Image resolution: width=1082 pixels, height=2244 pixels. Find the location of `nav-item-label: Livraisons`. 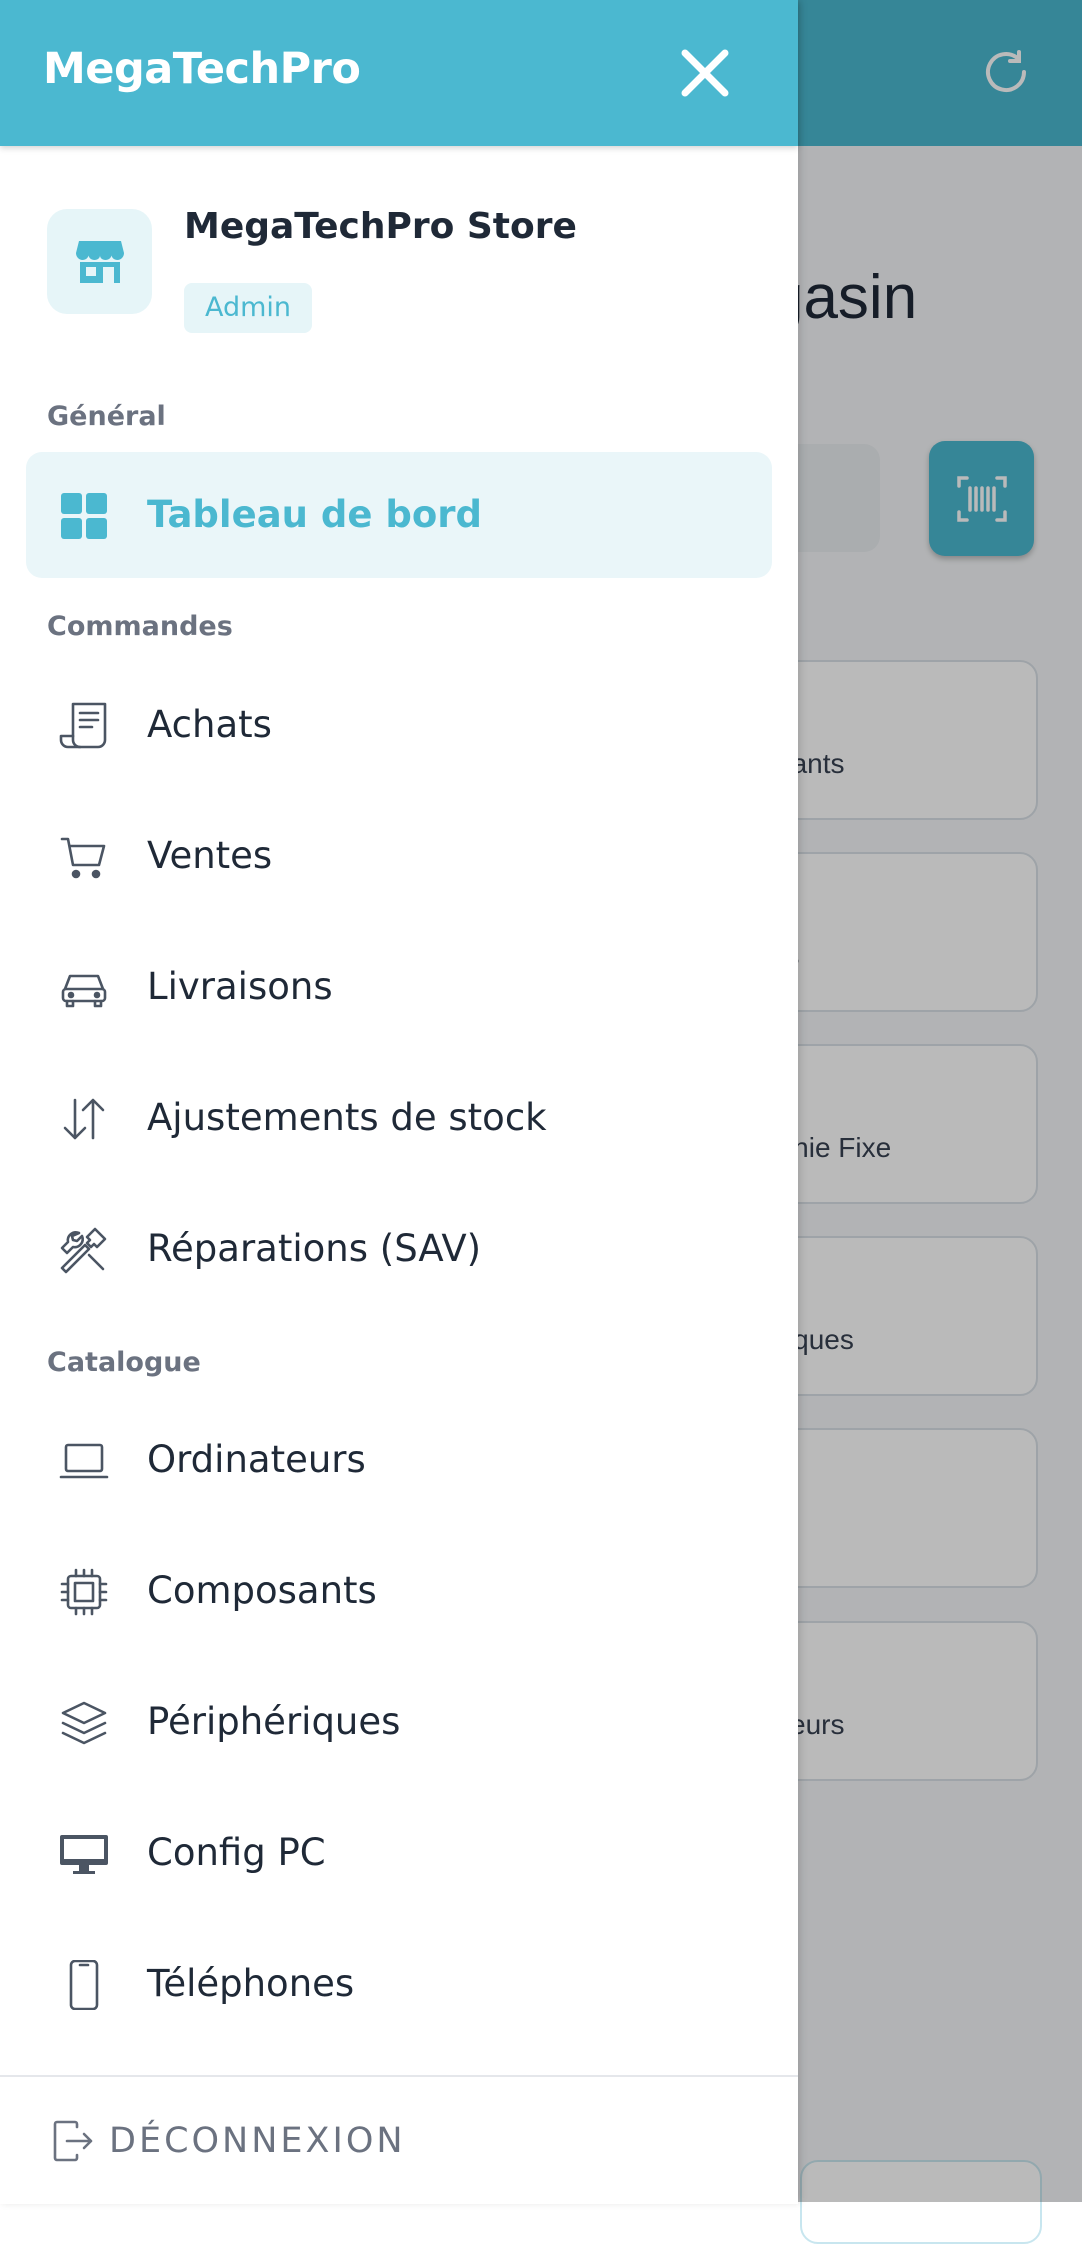

nav-item-label: Livraisons is located at coordinates (240, 986).